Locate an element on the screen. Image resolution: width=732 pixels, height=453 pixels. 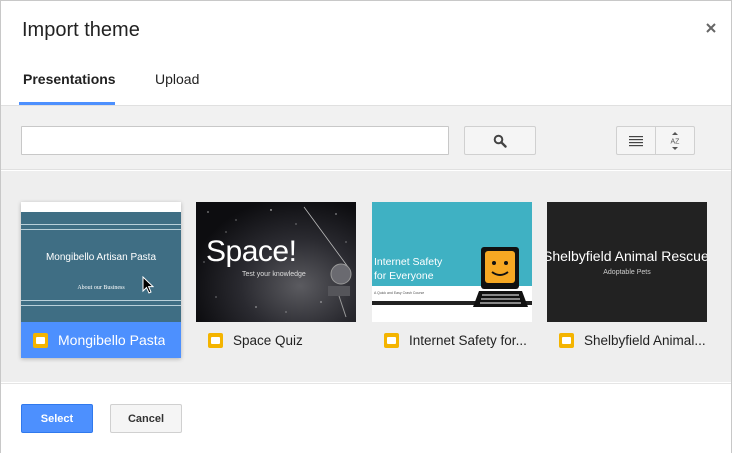
theme-label-row: Space Quiz is located at coordinates (276, 340).